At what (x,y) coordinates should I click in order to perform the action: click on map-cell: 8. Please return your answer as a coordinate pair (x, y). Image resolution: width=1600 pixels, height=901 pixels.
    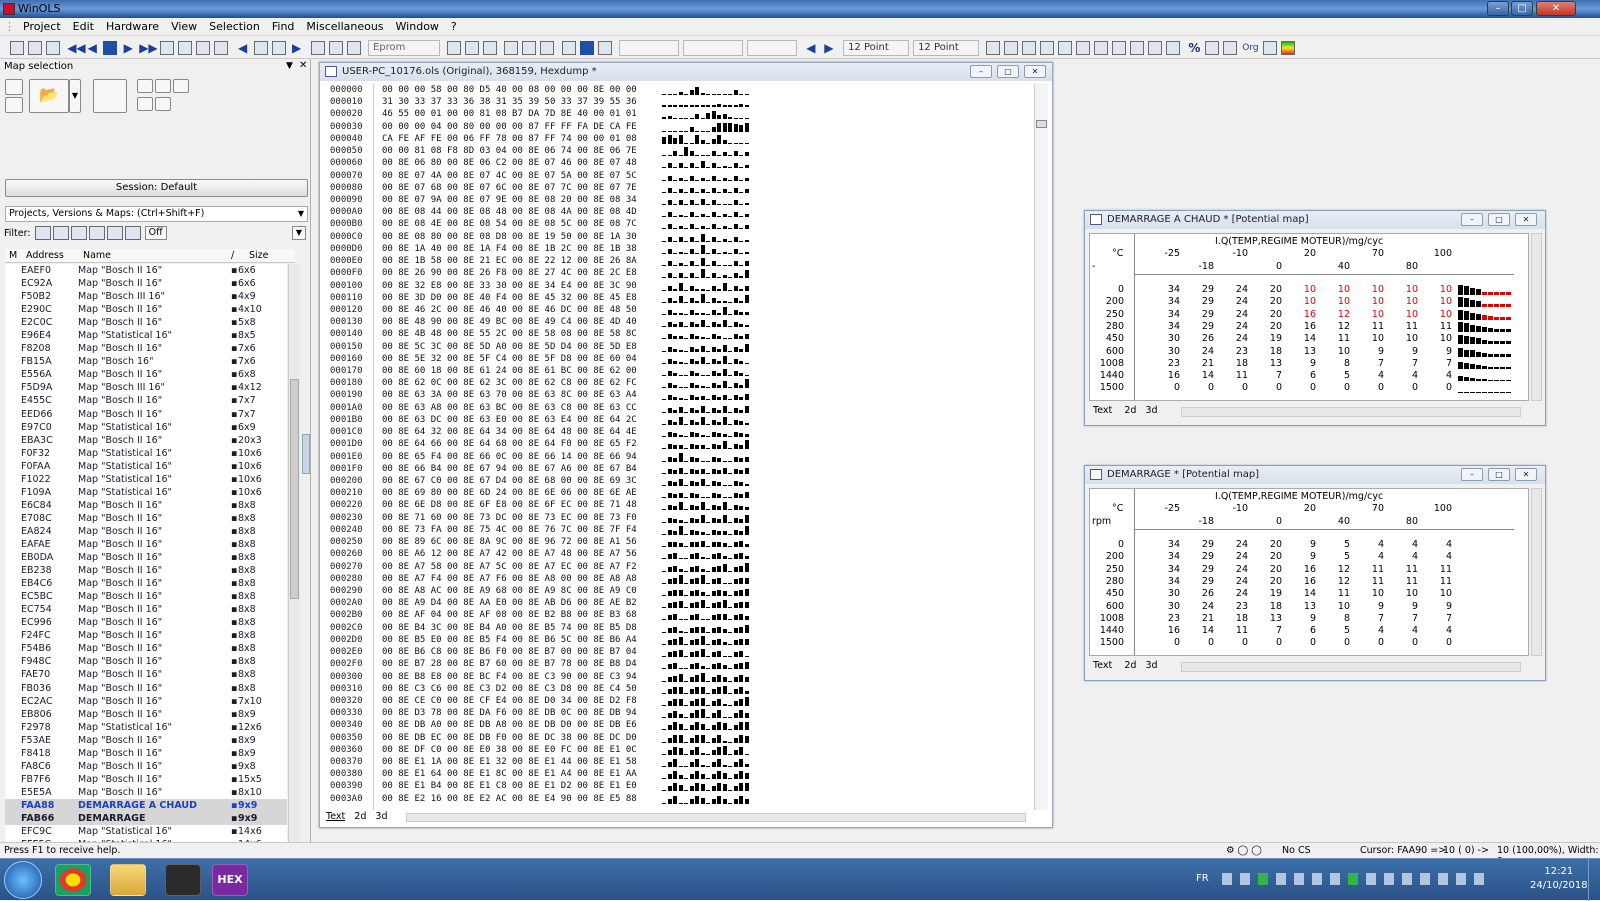
    Looking at the image, I should click on (1335, 363).